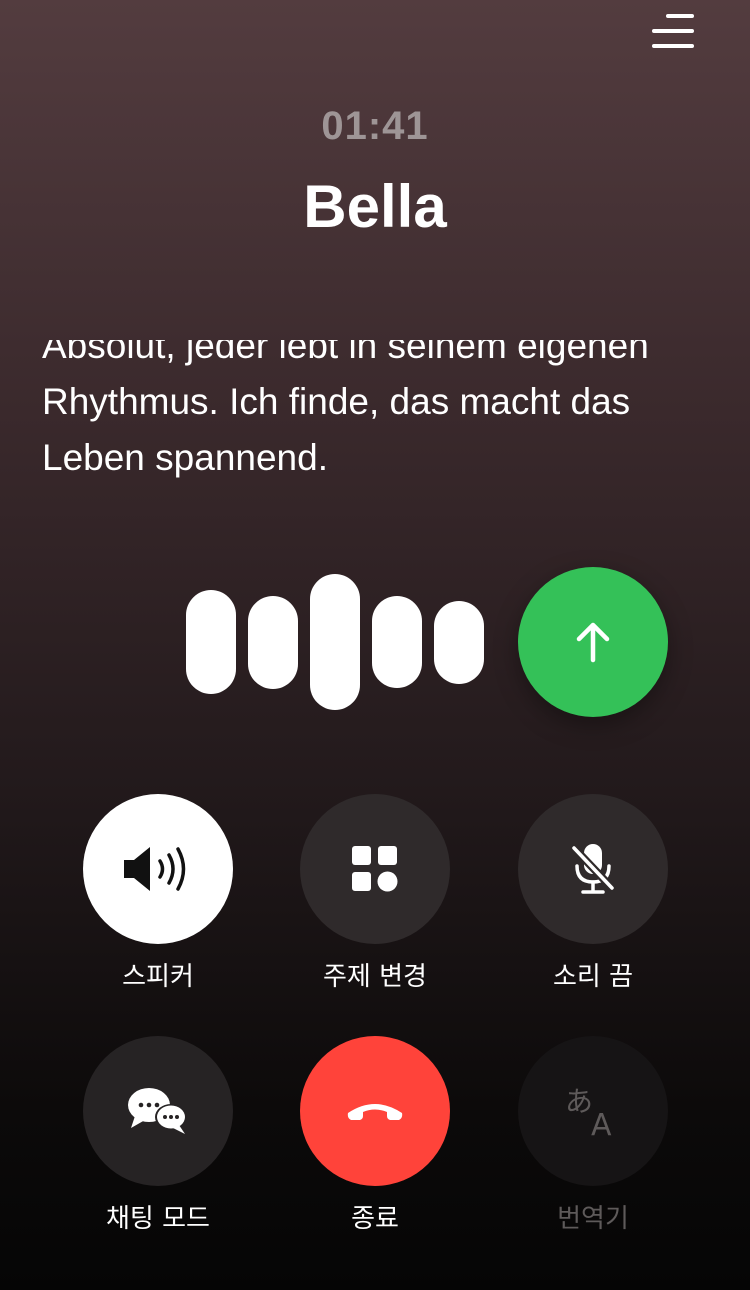 This screenshot has width=750, height=1290. What do you see at coordinates (593, 977) in the screenshot?
I see `mute-label: 소리 끔` at bounding box center [593, 977].